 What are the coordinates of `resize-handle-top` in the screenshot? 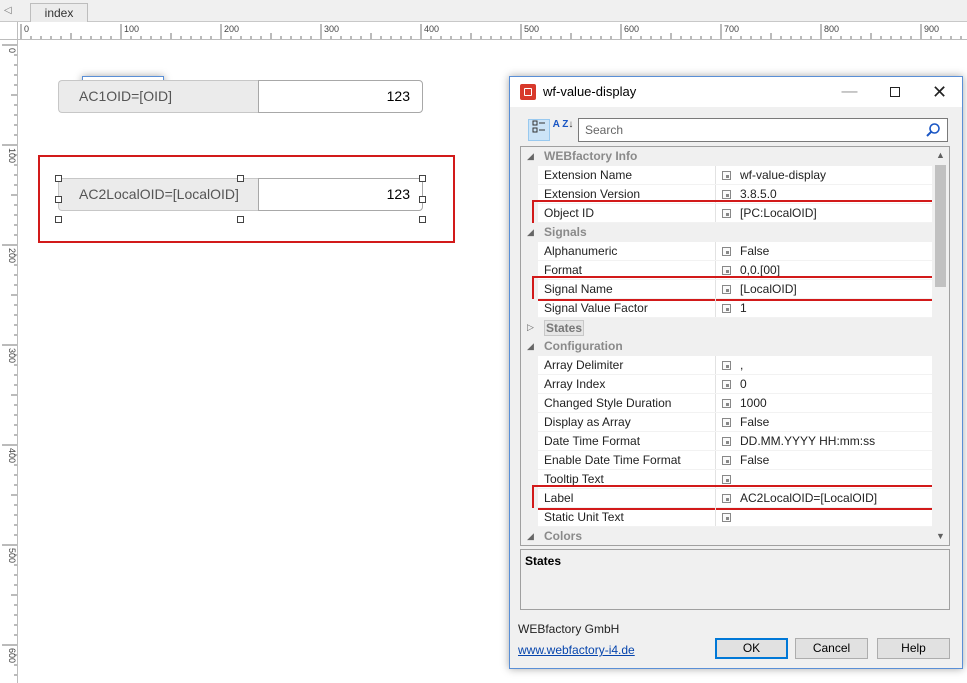 It's located at (240, 178).